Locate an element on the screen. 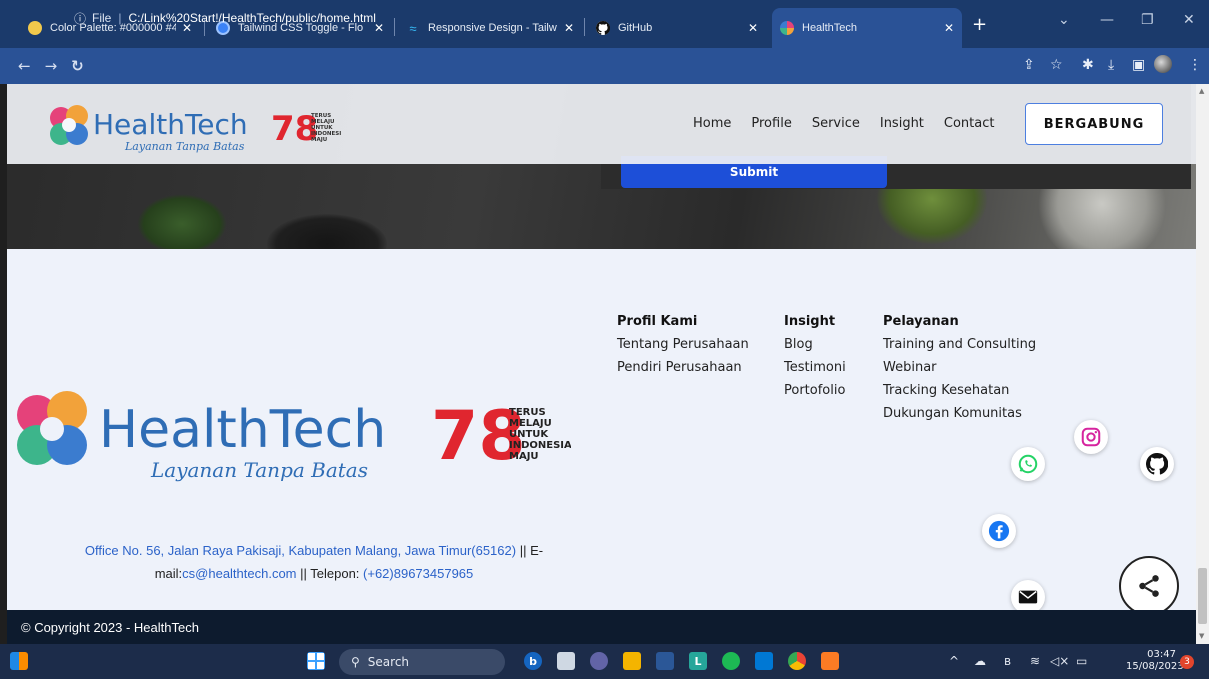 This screenshot has width=1209, height=679. github-button is located at coordinates (1157, 464).